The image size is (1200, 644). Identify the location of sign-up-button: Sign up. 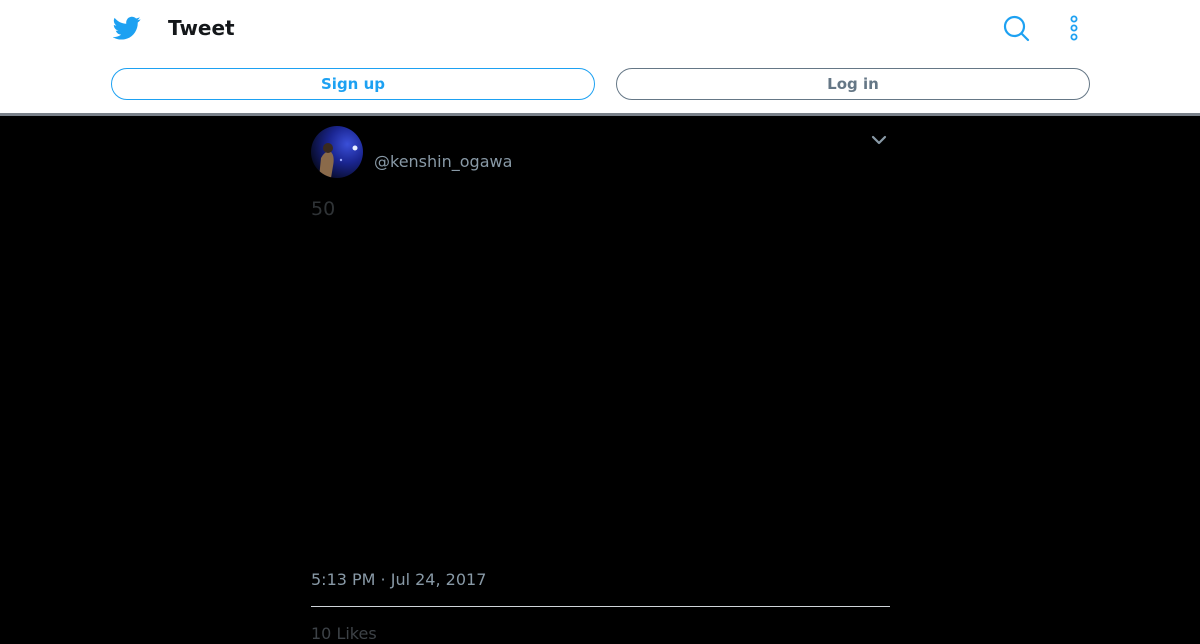
(353, 84).